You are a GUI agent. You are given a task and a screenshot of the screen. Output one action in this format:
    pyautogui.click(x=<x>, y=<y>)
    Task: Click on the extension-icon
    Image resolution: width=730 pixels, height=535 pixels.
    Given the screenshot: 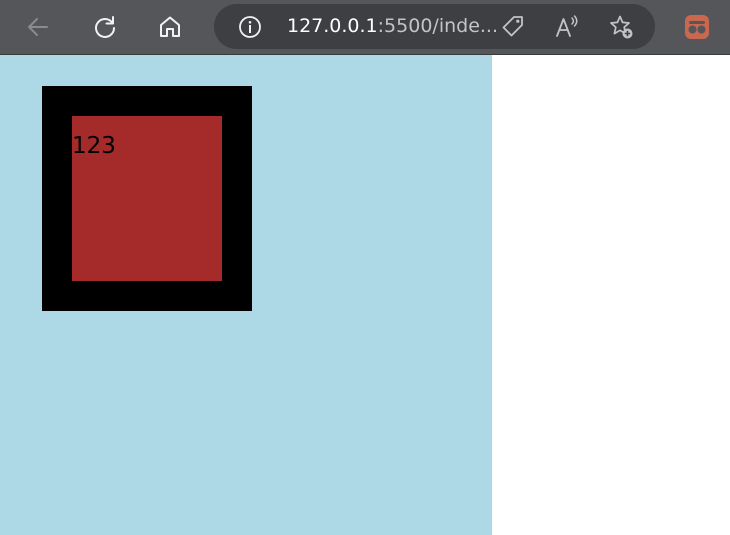 What is the action you would take?
    pyautogui.click(x=697, y=27)
    